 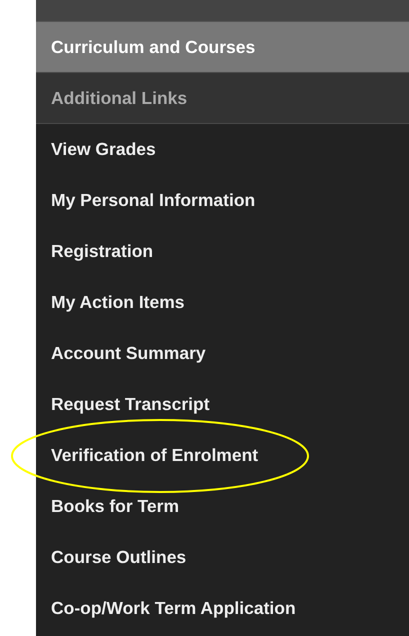 What do you see at coordinates (154, 455) in the screenshot?
I see `menu-link: Verification of Enrolment` at bounding box center [154, 455].